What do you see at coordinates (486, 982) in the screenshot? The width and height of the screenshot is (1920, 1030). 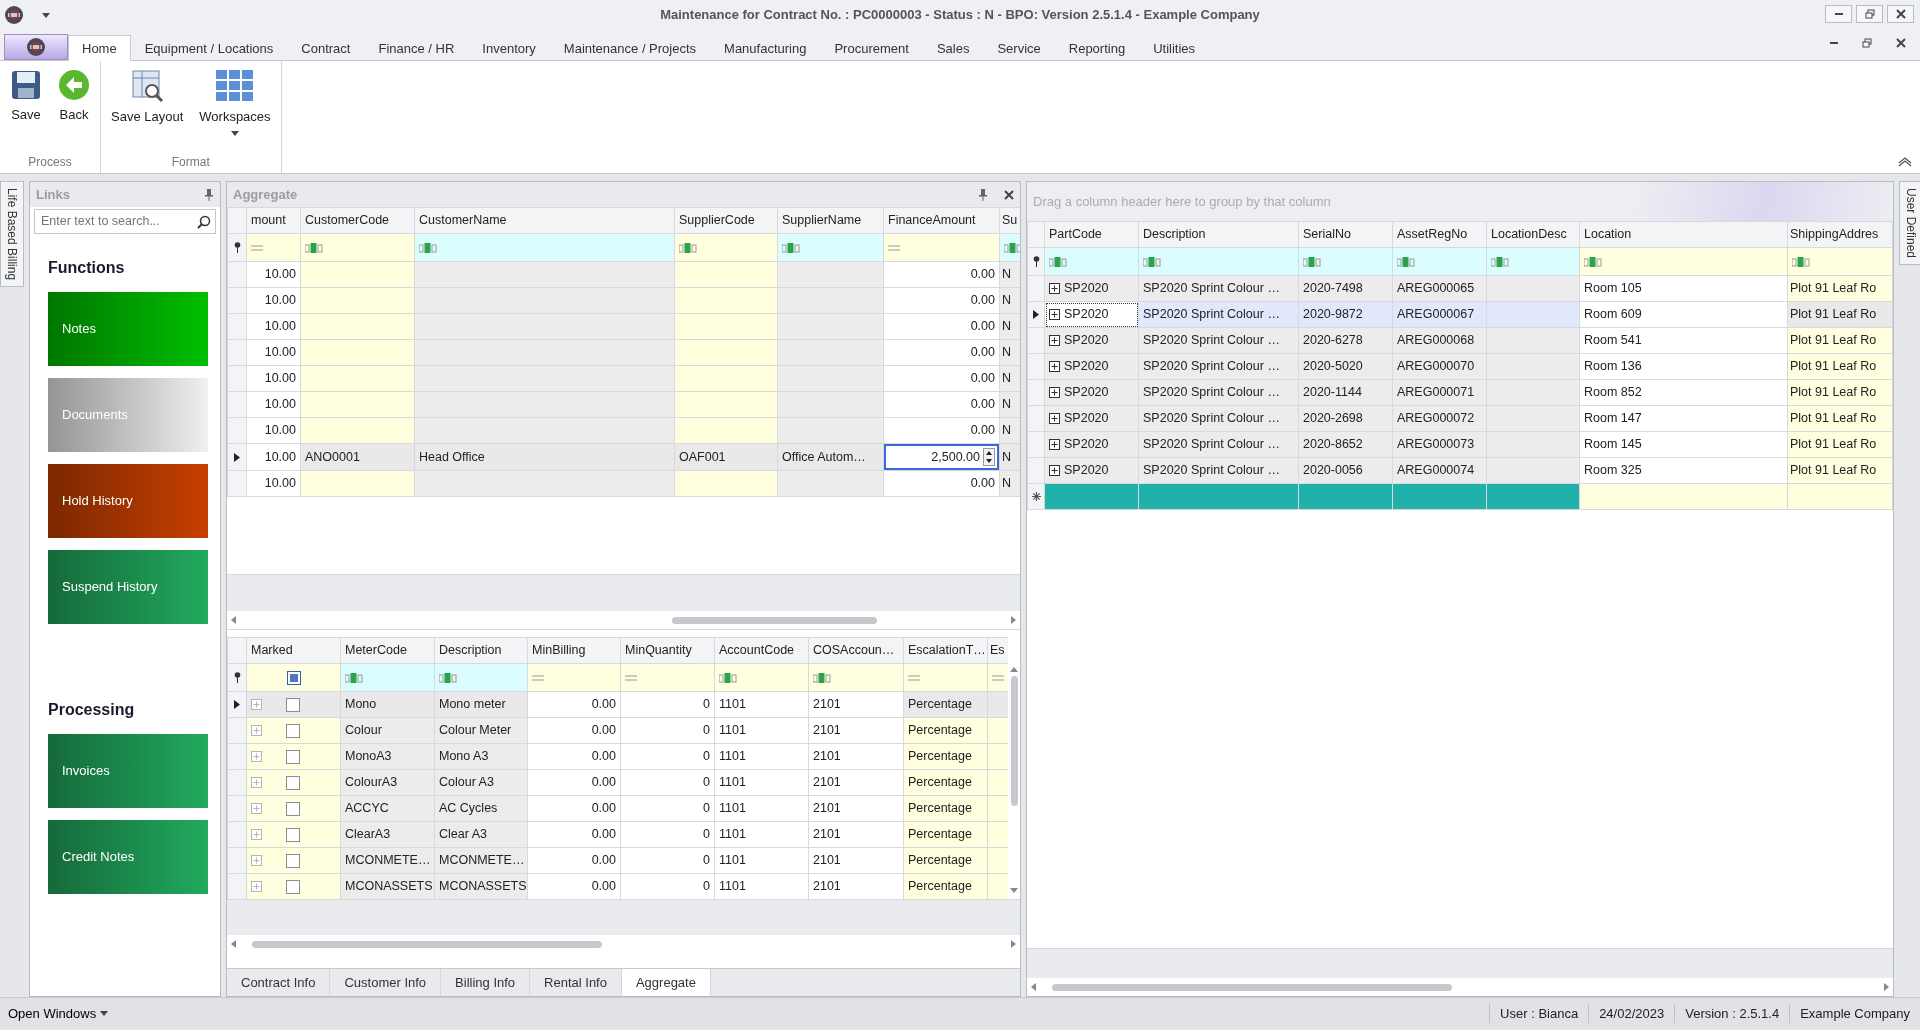 I see `panel-tab: Billing Info` at bounding box center [486, 982].